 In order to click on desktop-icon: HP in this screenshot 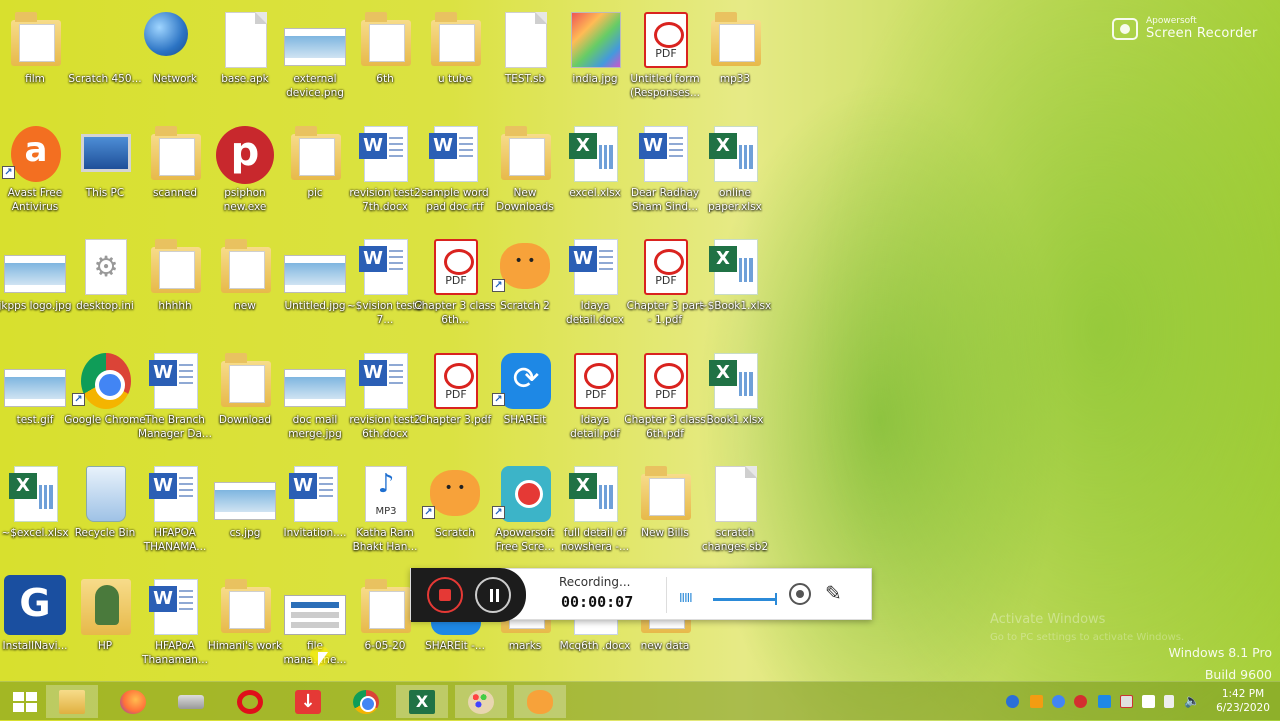, I will do `click(105, 628)`.